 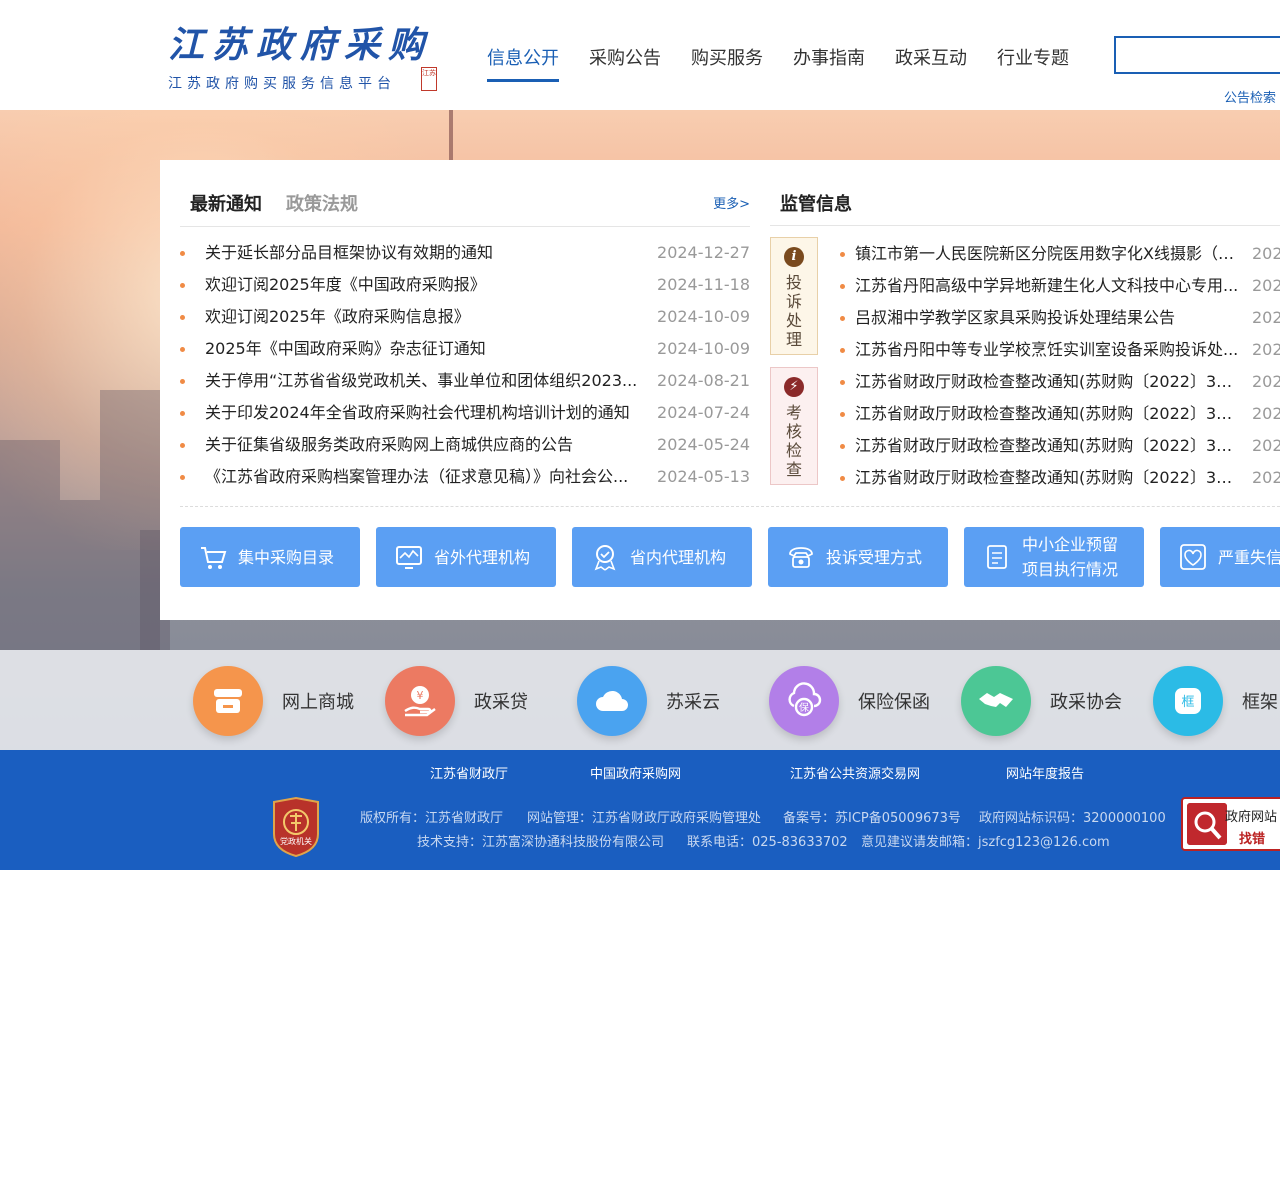 What do you see at coordinates (425, 253) in the screenshot?
I see `notice-title: 关于延长部分品目框架协议有效期的通知` at bounding box center [425, 253].